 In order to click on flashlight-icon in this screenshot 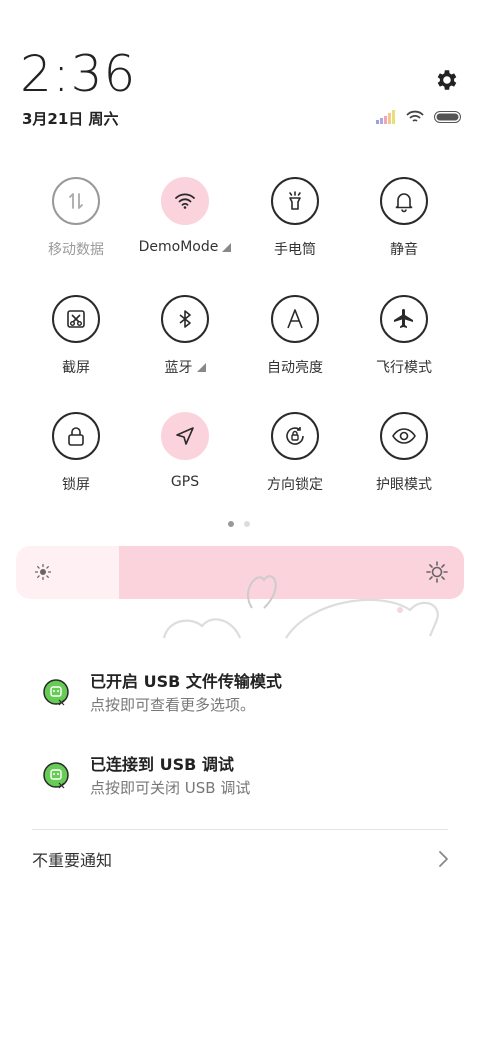, I will do `click(295, 200)`.